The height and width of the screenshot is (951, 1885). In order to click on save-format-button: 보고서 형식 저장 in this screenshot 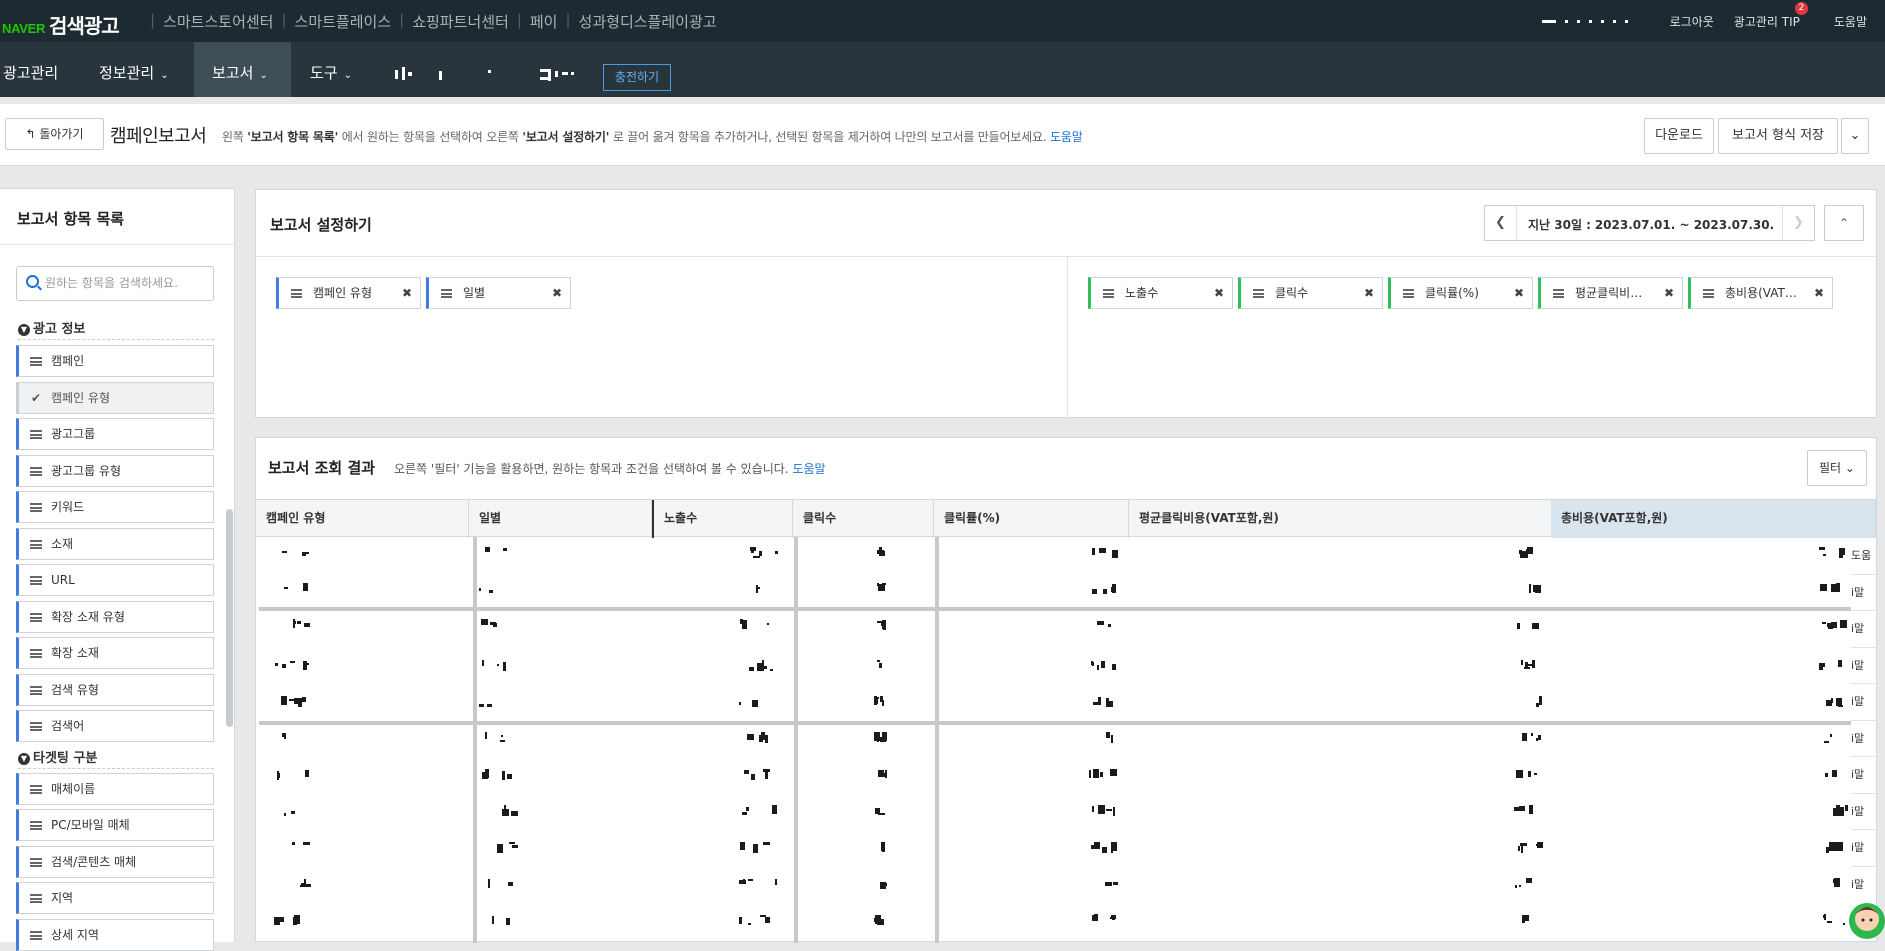, I will do `click(1778, 136)`.